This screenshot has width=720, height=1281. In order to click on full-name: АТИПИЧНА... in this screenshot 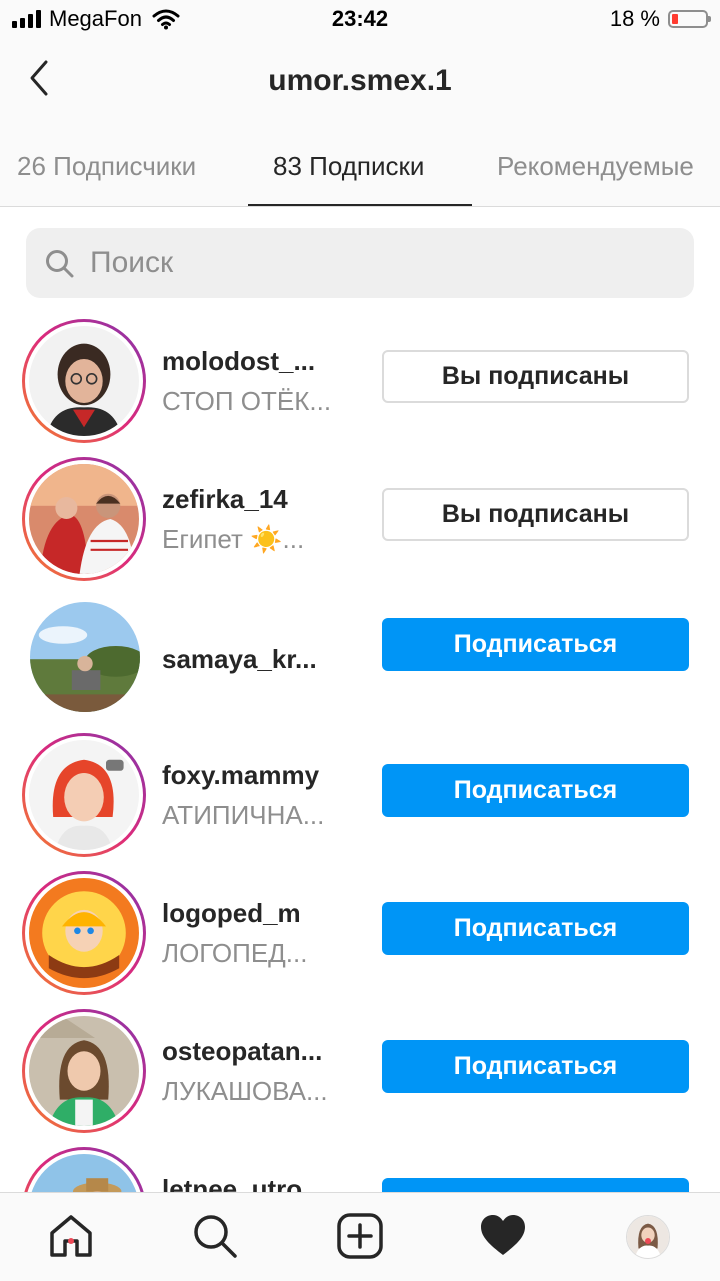, I will do `click(243, 815)`.